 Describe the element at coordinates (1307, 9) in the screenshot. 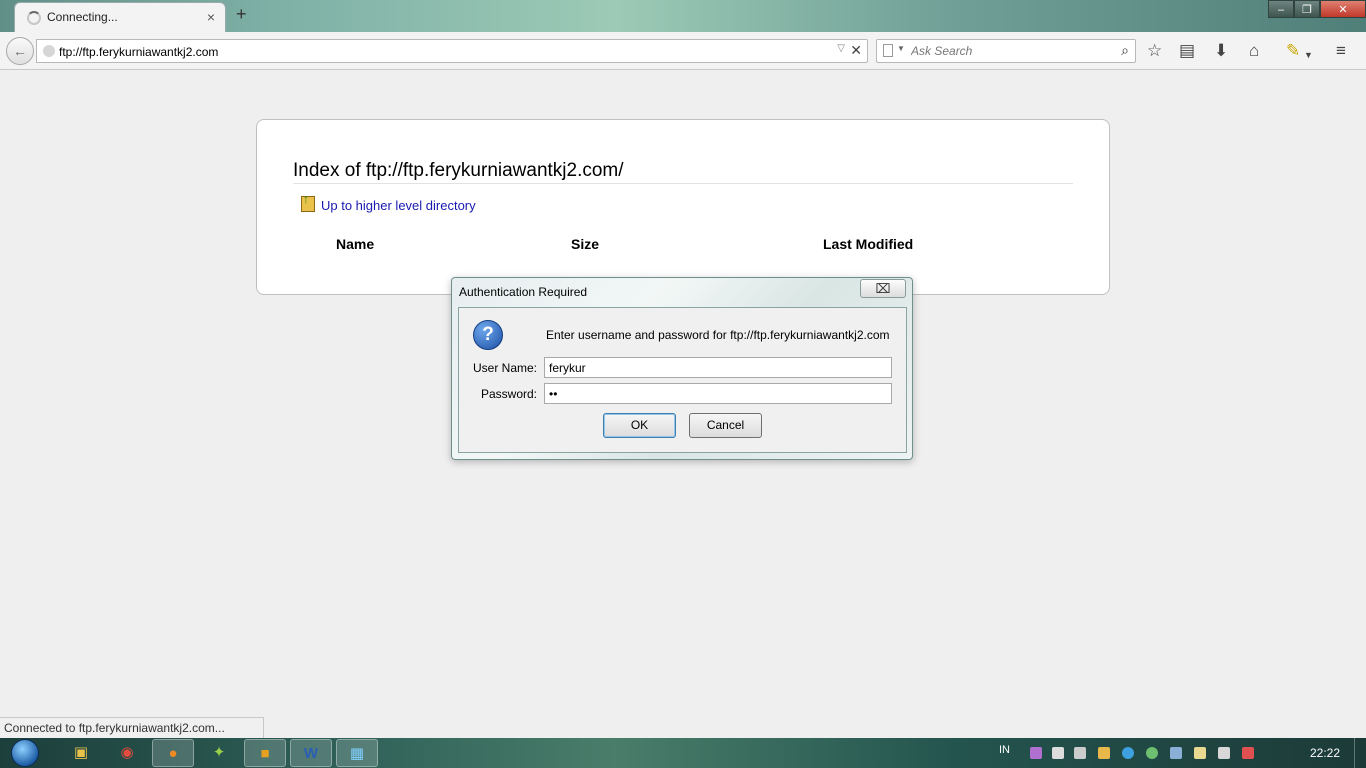

I see `restore-button: ❐` at that location.